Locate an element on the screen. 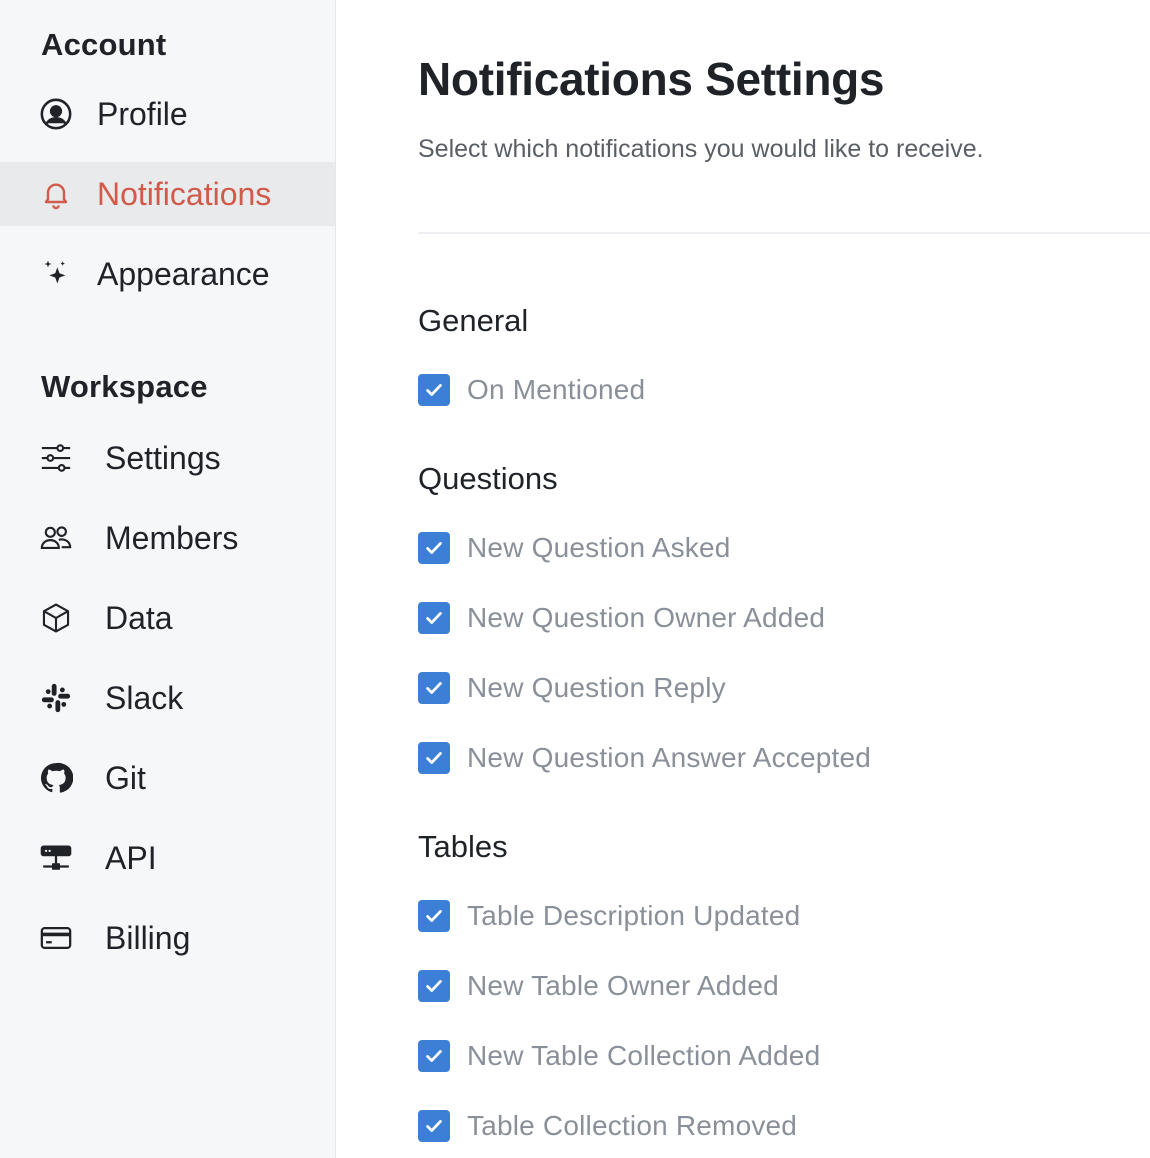 The image size is (1150, 1158). sidebar-item-label: API is located at coordinates (131, 857).